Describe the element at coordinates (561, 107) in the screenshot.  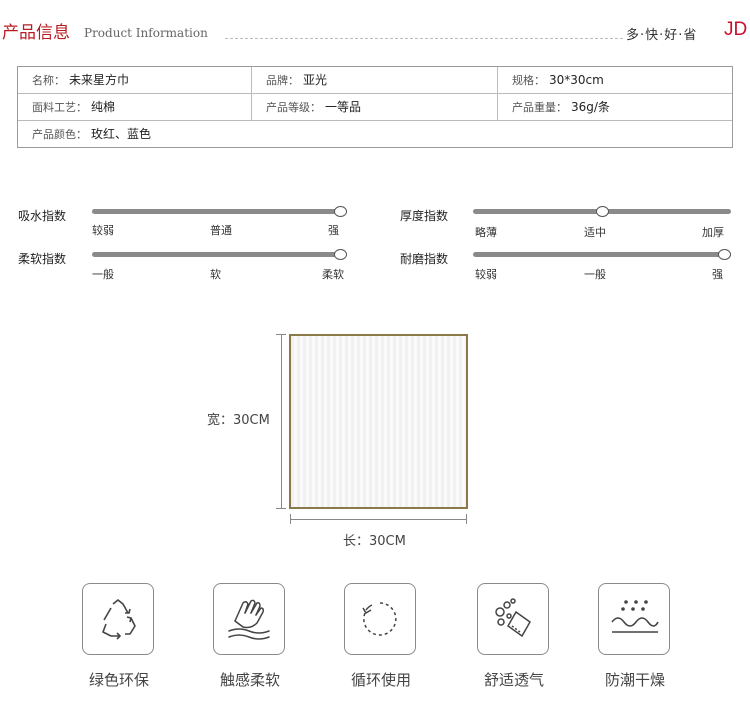
I see `info-cell-weight: 产品重量： 36g/条` at that location.